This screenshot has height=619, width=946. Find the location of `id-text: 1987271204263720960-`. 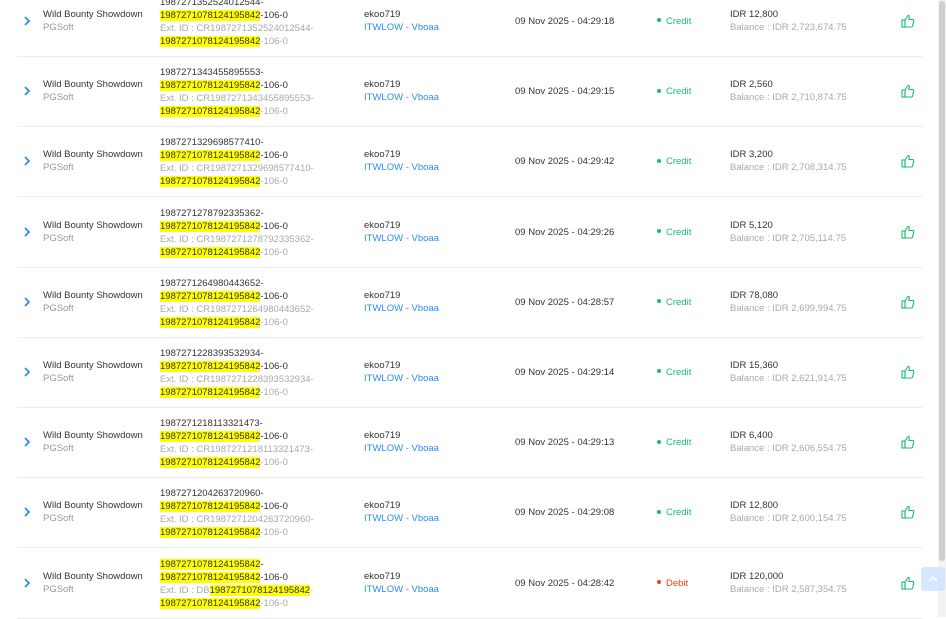

id-text: 1987271204263720960- is located at coordinates (212, 494).